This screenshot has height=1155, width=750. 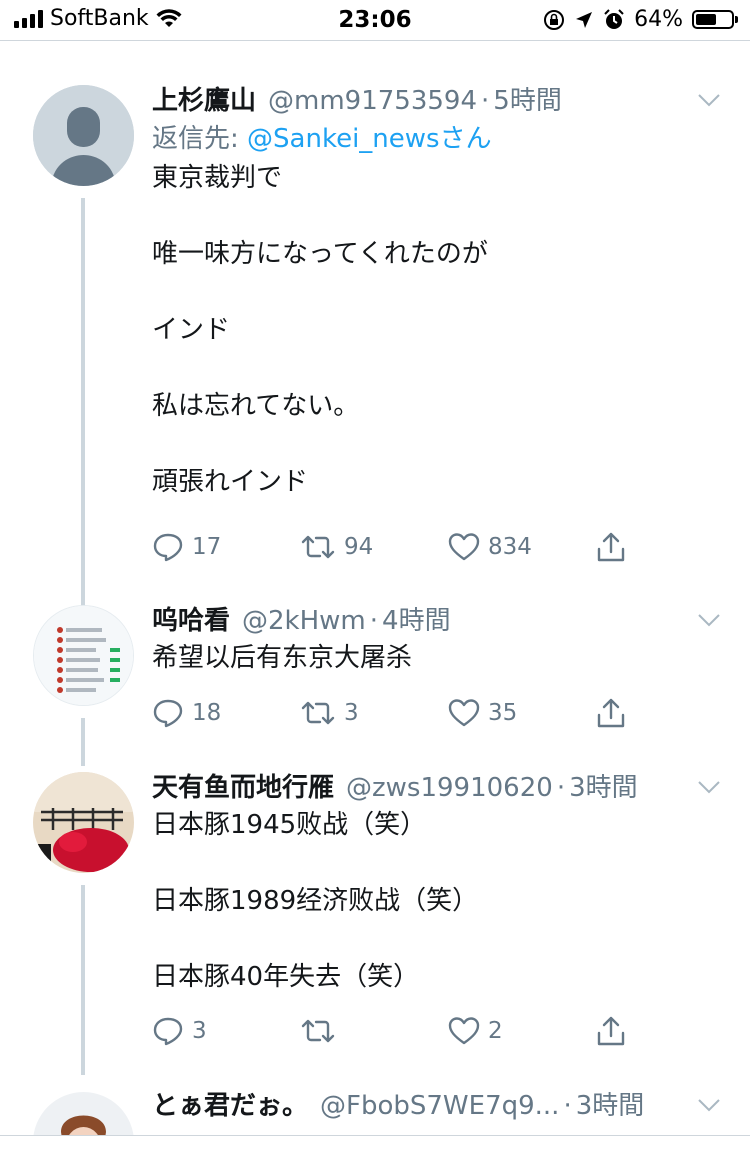 I want to click on tweet-text: 日本豚1945败战（笑） 日本豚1989经济败战（笑） 日本豚40年失去（笑）, so click(x=431, y=901).